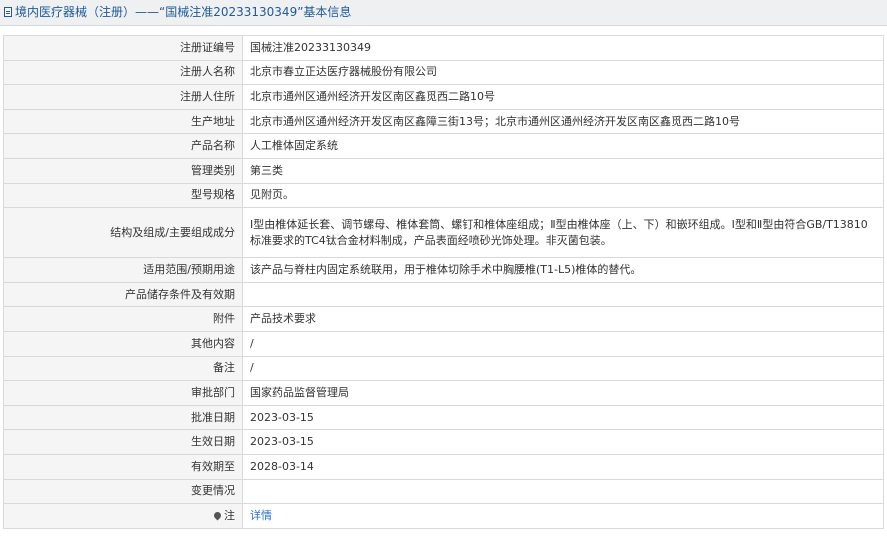  I want to click on table-row: 注册人名称 北京市春立正达医疗器械股份有限公司, so click(443, 72).